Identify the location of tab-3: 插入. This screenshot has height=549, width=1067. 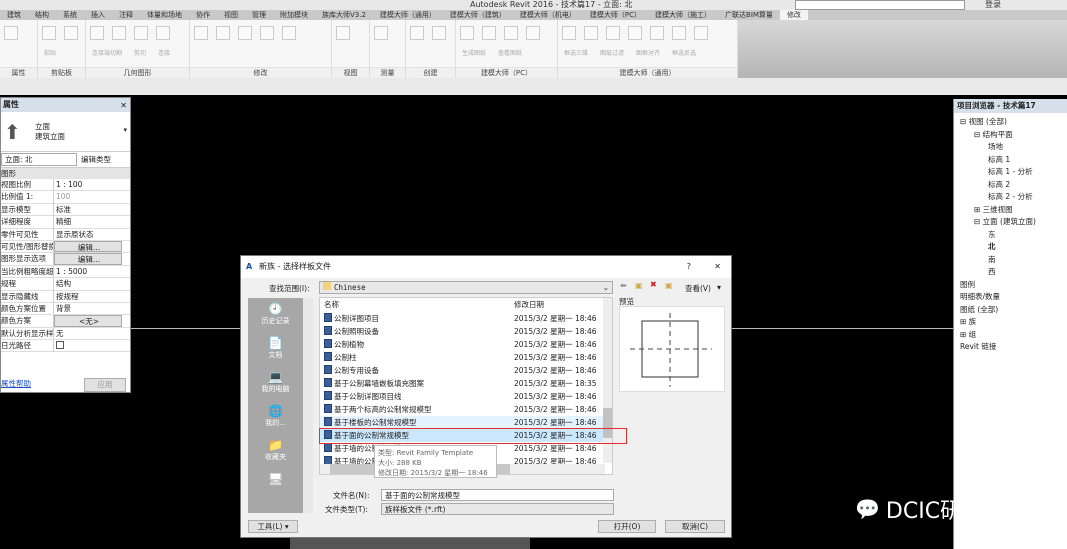
(98, 15).